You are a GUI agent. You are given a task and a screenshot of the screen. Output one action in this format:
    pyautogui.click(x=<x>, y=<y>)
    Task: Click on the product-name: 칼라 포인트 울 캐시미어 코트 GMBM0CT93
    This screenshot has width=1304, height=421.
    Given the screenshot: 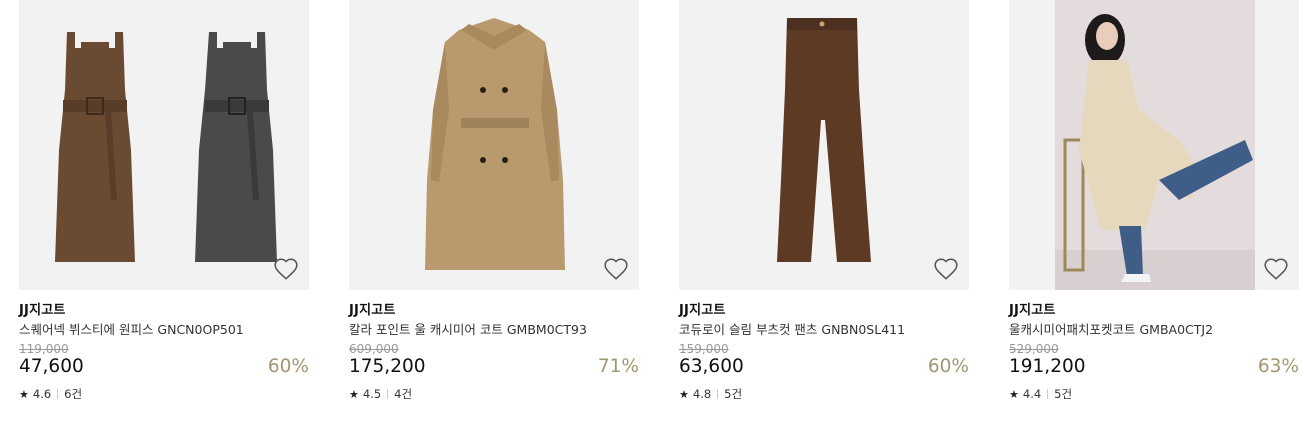 What is the action you would take?
    pyautogui.click(x=468, y=328)
    